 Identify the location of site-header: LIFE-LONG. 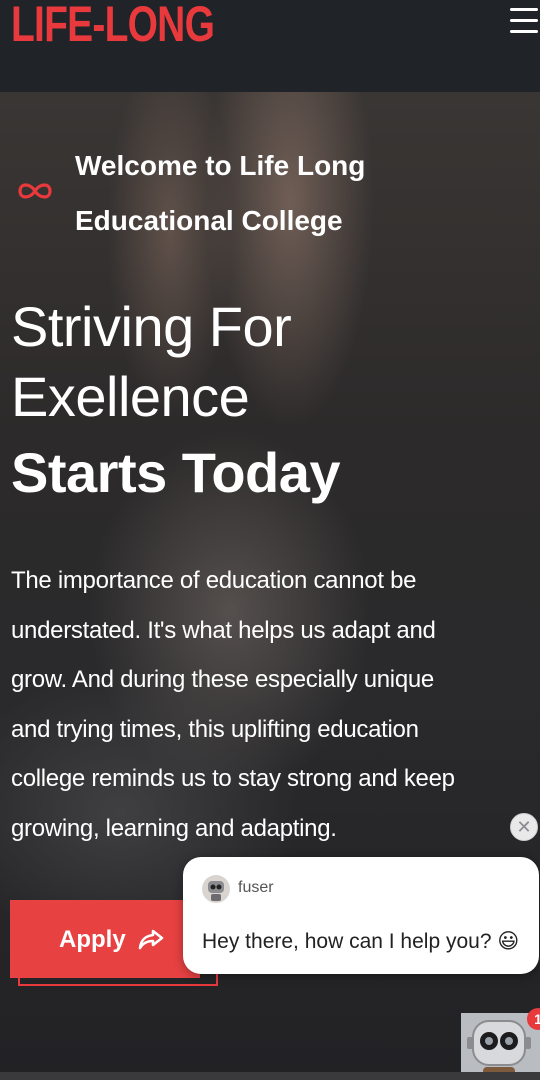
(270, 46).